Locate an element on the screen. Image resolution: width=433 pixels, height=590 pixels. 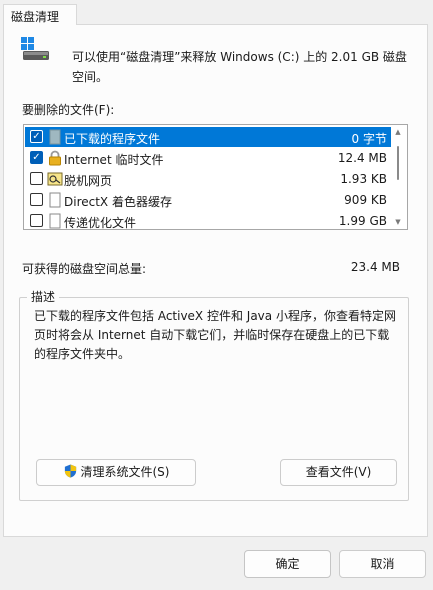
clean-system-files-button: 清理系统文件(S) is located at coordinates (116, 472).